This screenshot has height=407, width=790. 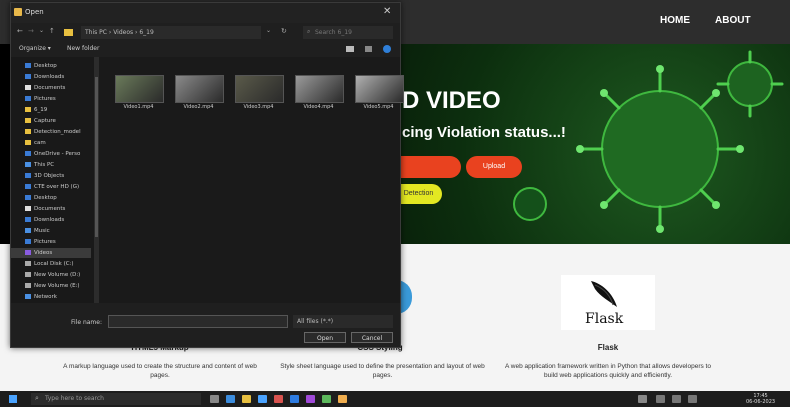 I want to click on vscode-icon, so click(x=310, y=399).